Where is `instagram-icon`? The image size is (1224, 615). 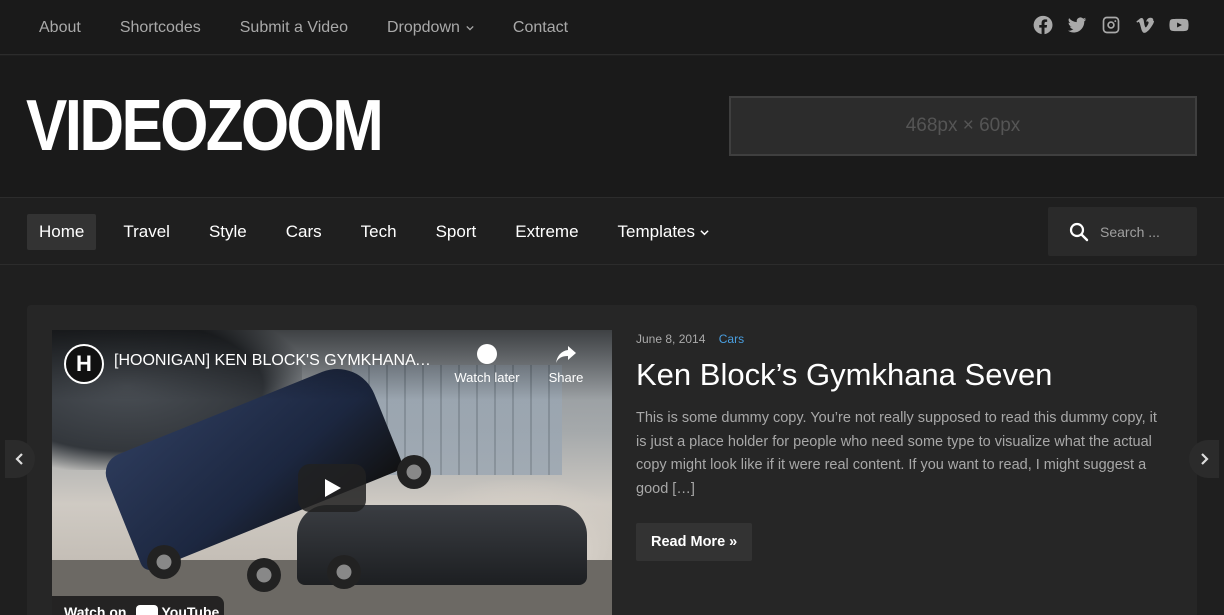 instagram-icon is located at coordinates (1111, 25).